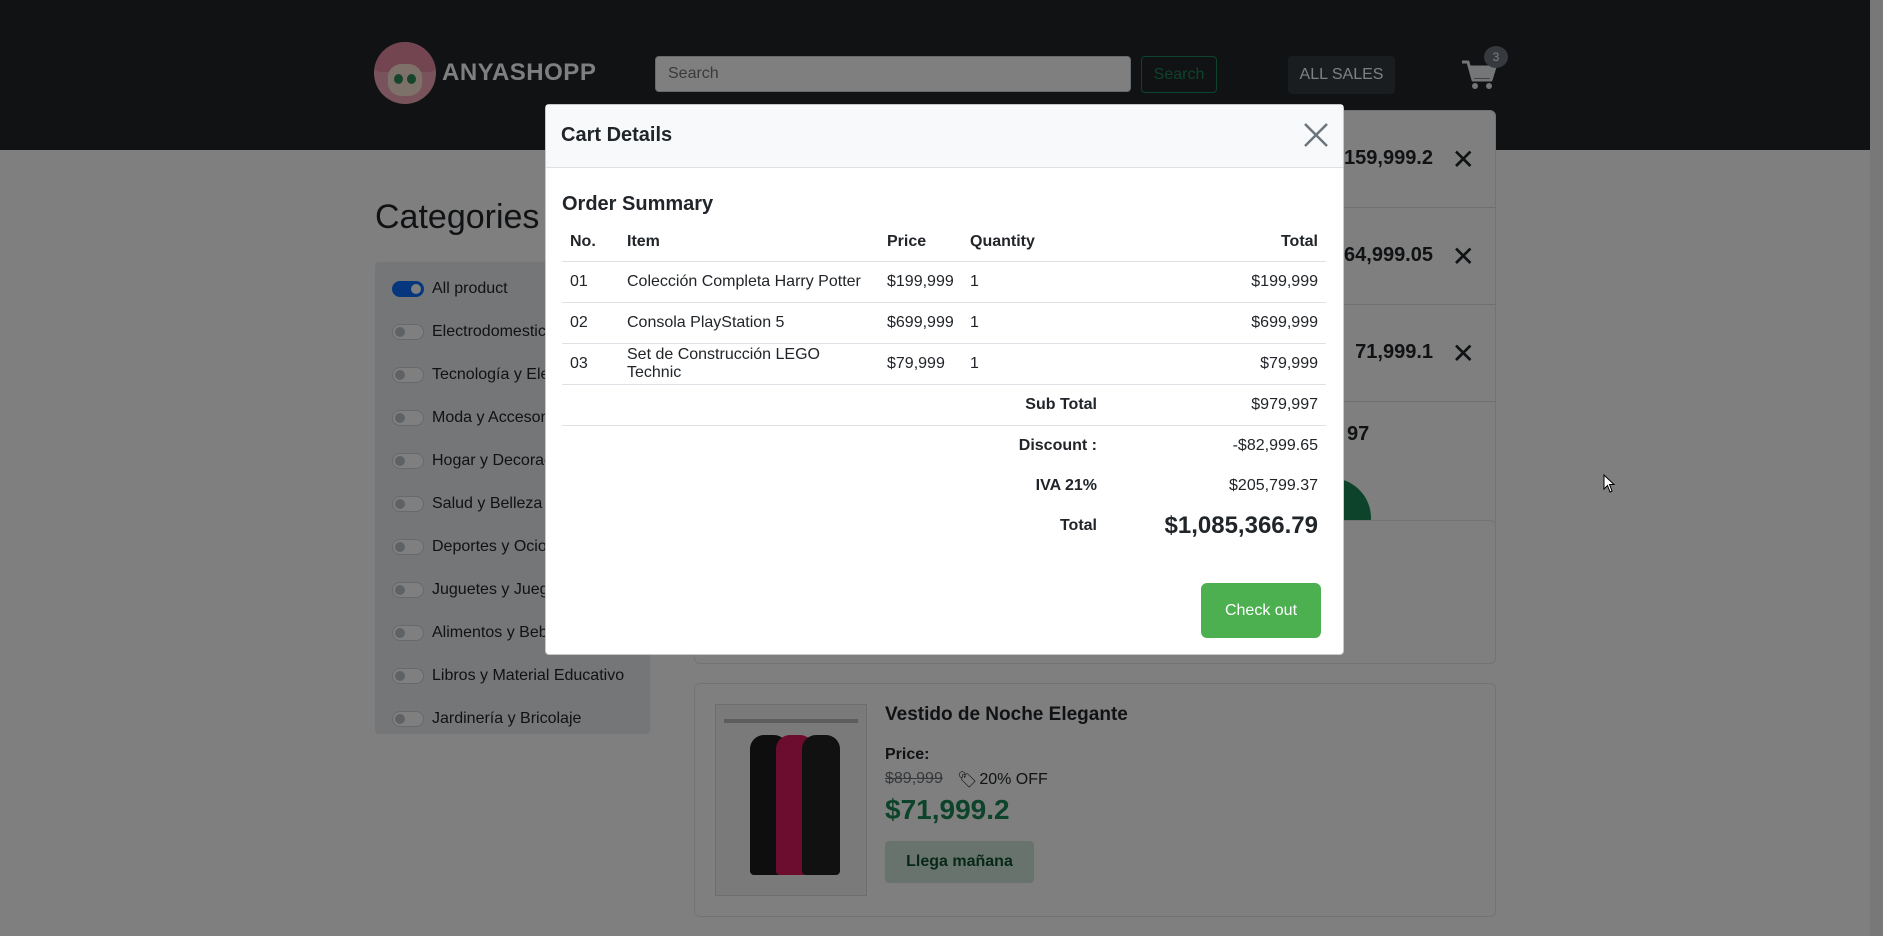 This screenshot has height=936, width=1883. I want to click on table-header-row: No. Item Price Quantity Total, so click(944, 242).